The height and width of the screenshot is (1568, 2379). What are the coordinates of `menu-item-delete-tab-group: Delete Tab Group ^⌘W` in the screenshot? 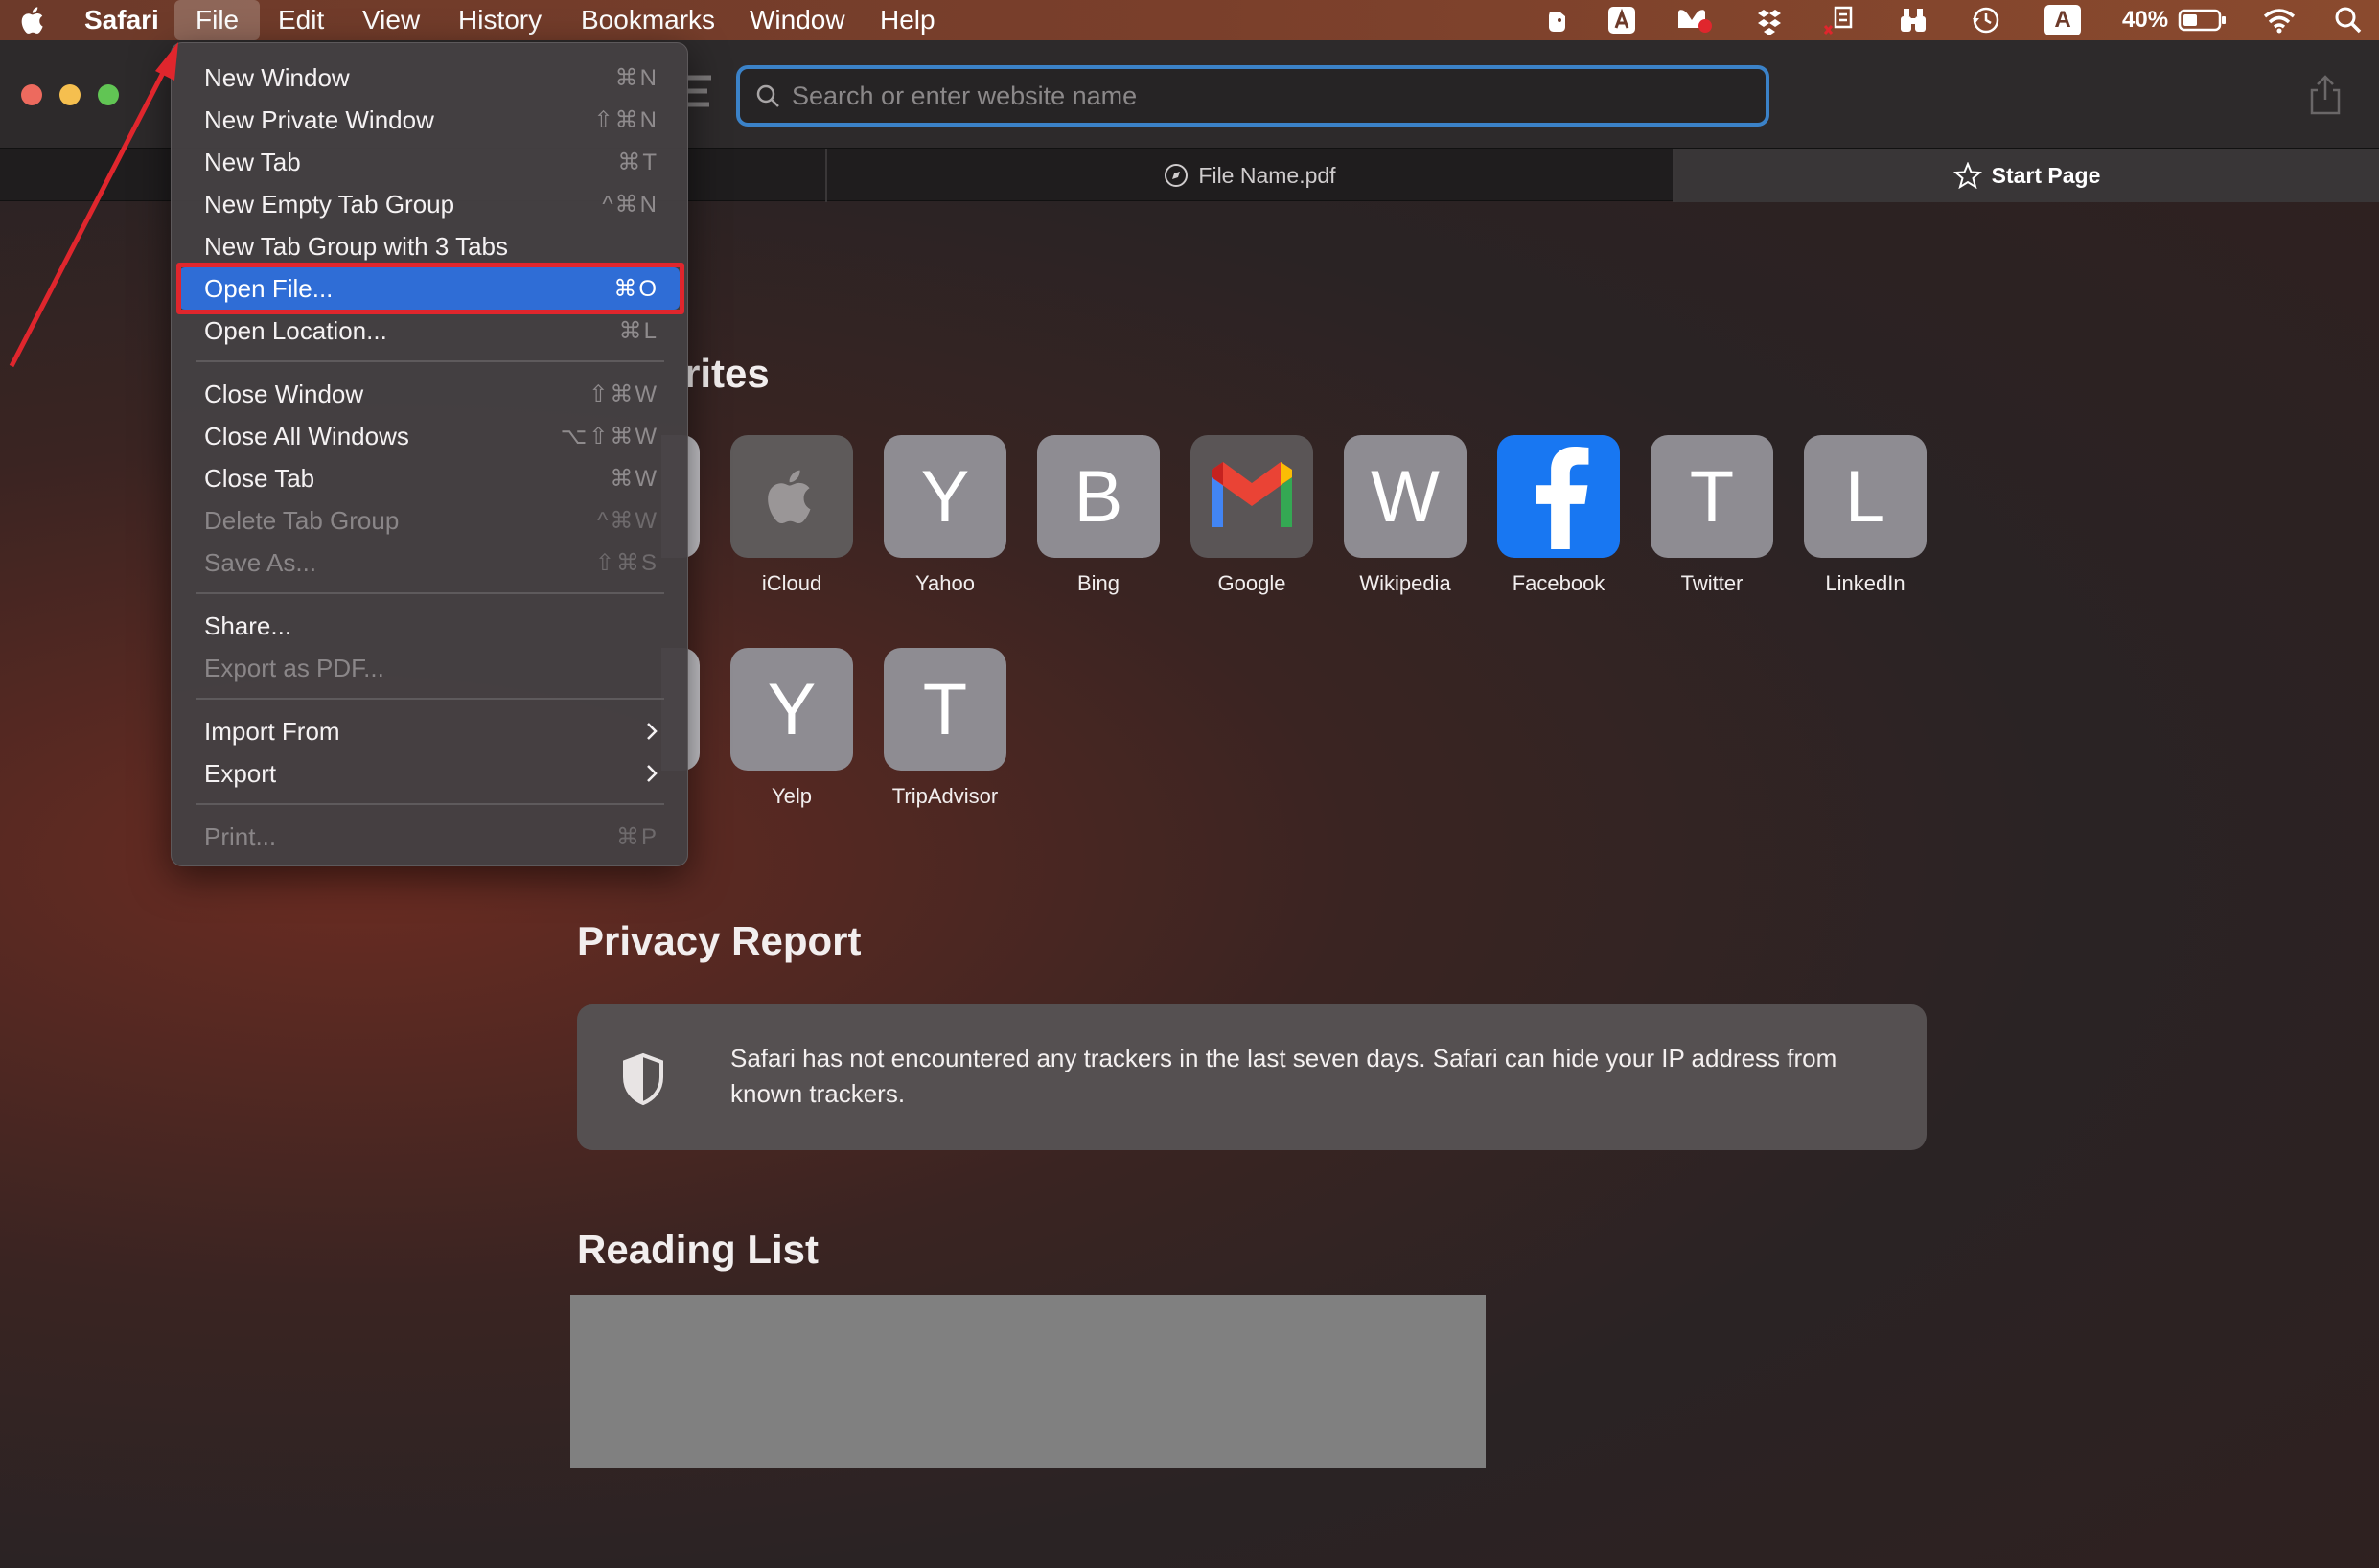 It's located at (429, 520).